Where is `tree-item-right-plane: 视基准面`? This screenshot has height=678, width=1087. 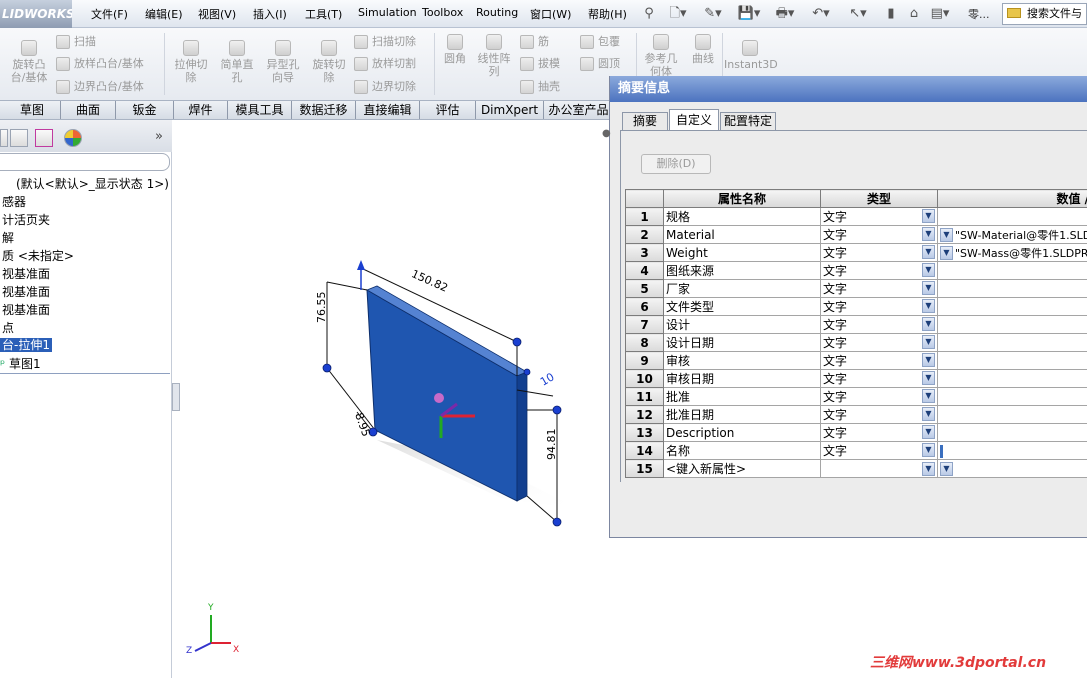
tree-item-right-plane: 视基准面 is located at coordinates (26, 309).